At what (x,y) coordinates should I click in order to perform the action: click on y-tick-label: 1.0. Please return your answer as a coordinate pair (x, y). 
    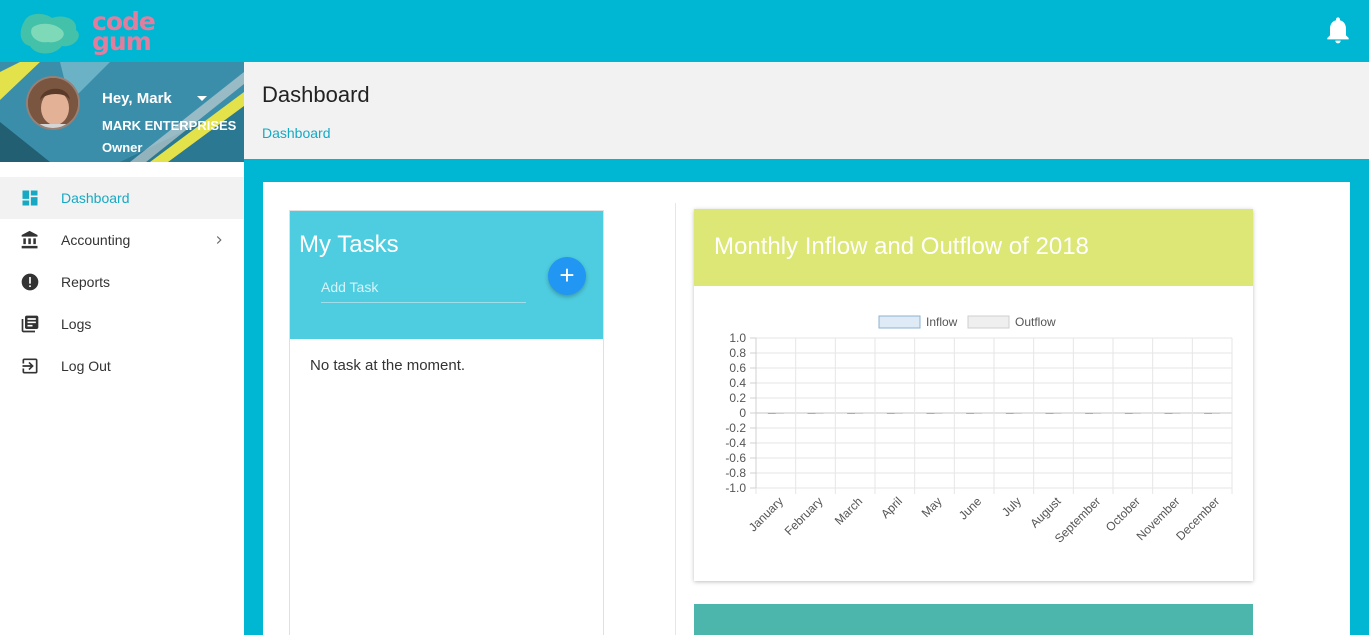
    Looking at the image, I should click on (737, 338).